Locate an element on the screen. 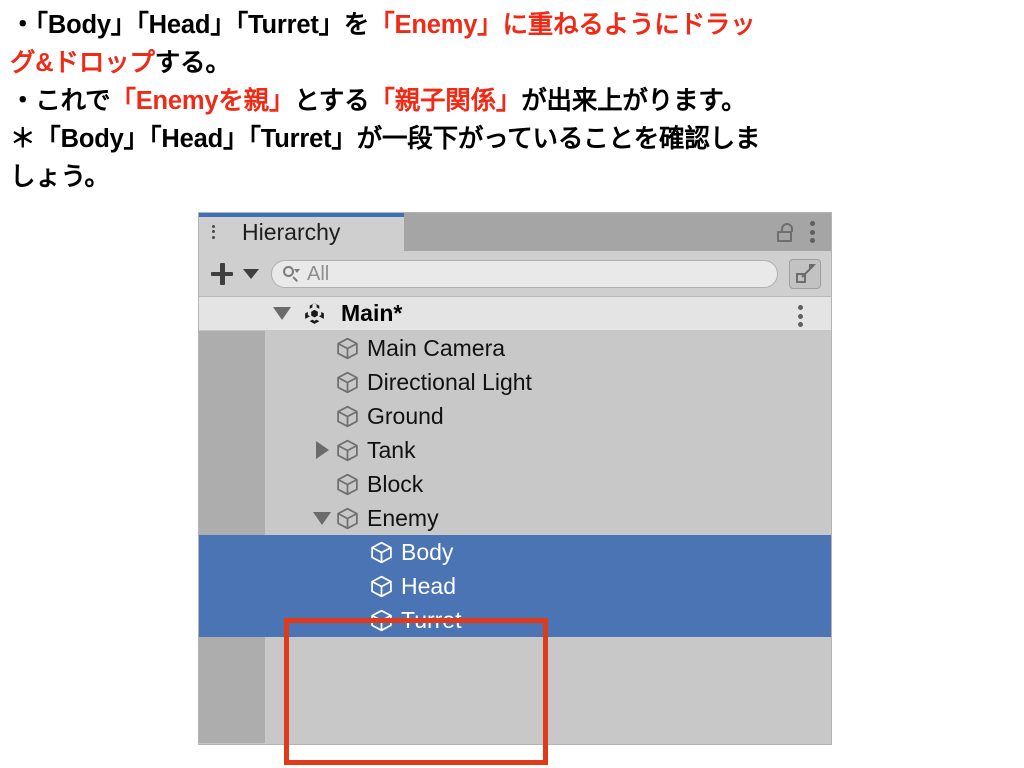 This screenshot has height=768, width=1024. instruction-text-segment: ・これで is located at coordinates (60, 101).